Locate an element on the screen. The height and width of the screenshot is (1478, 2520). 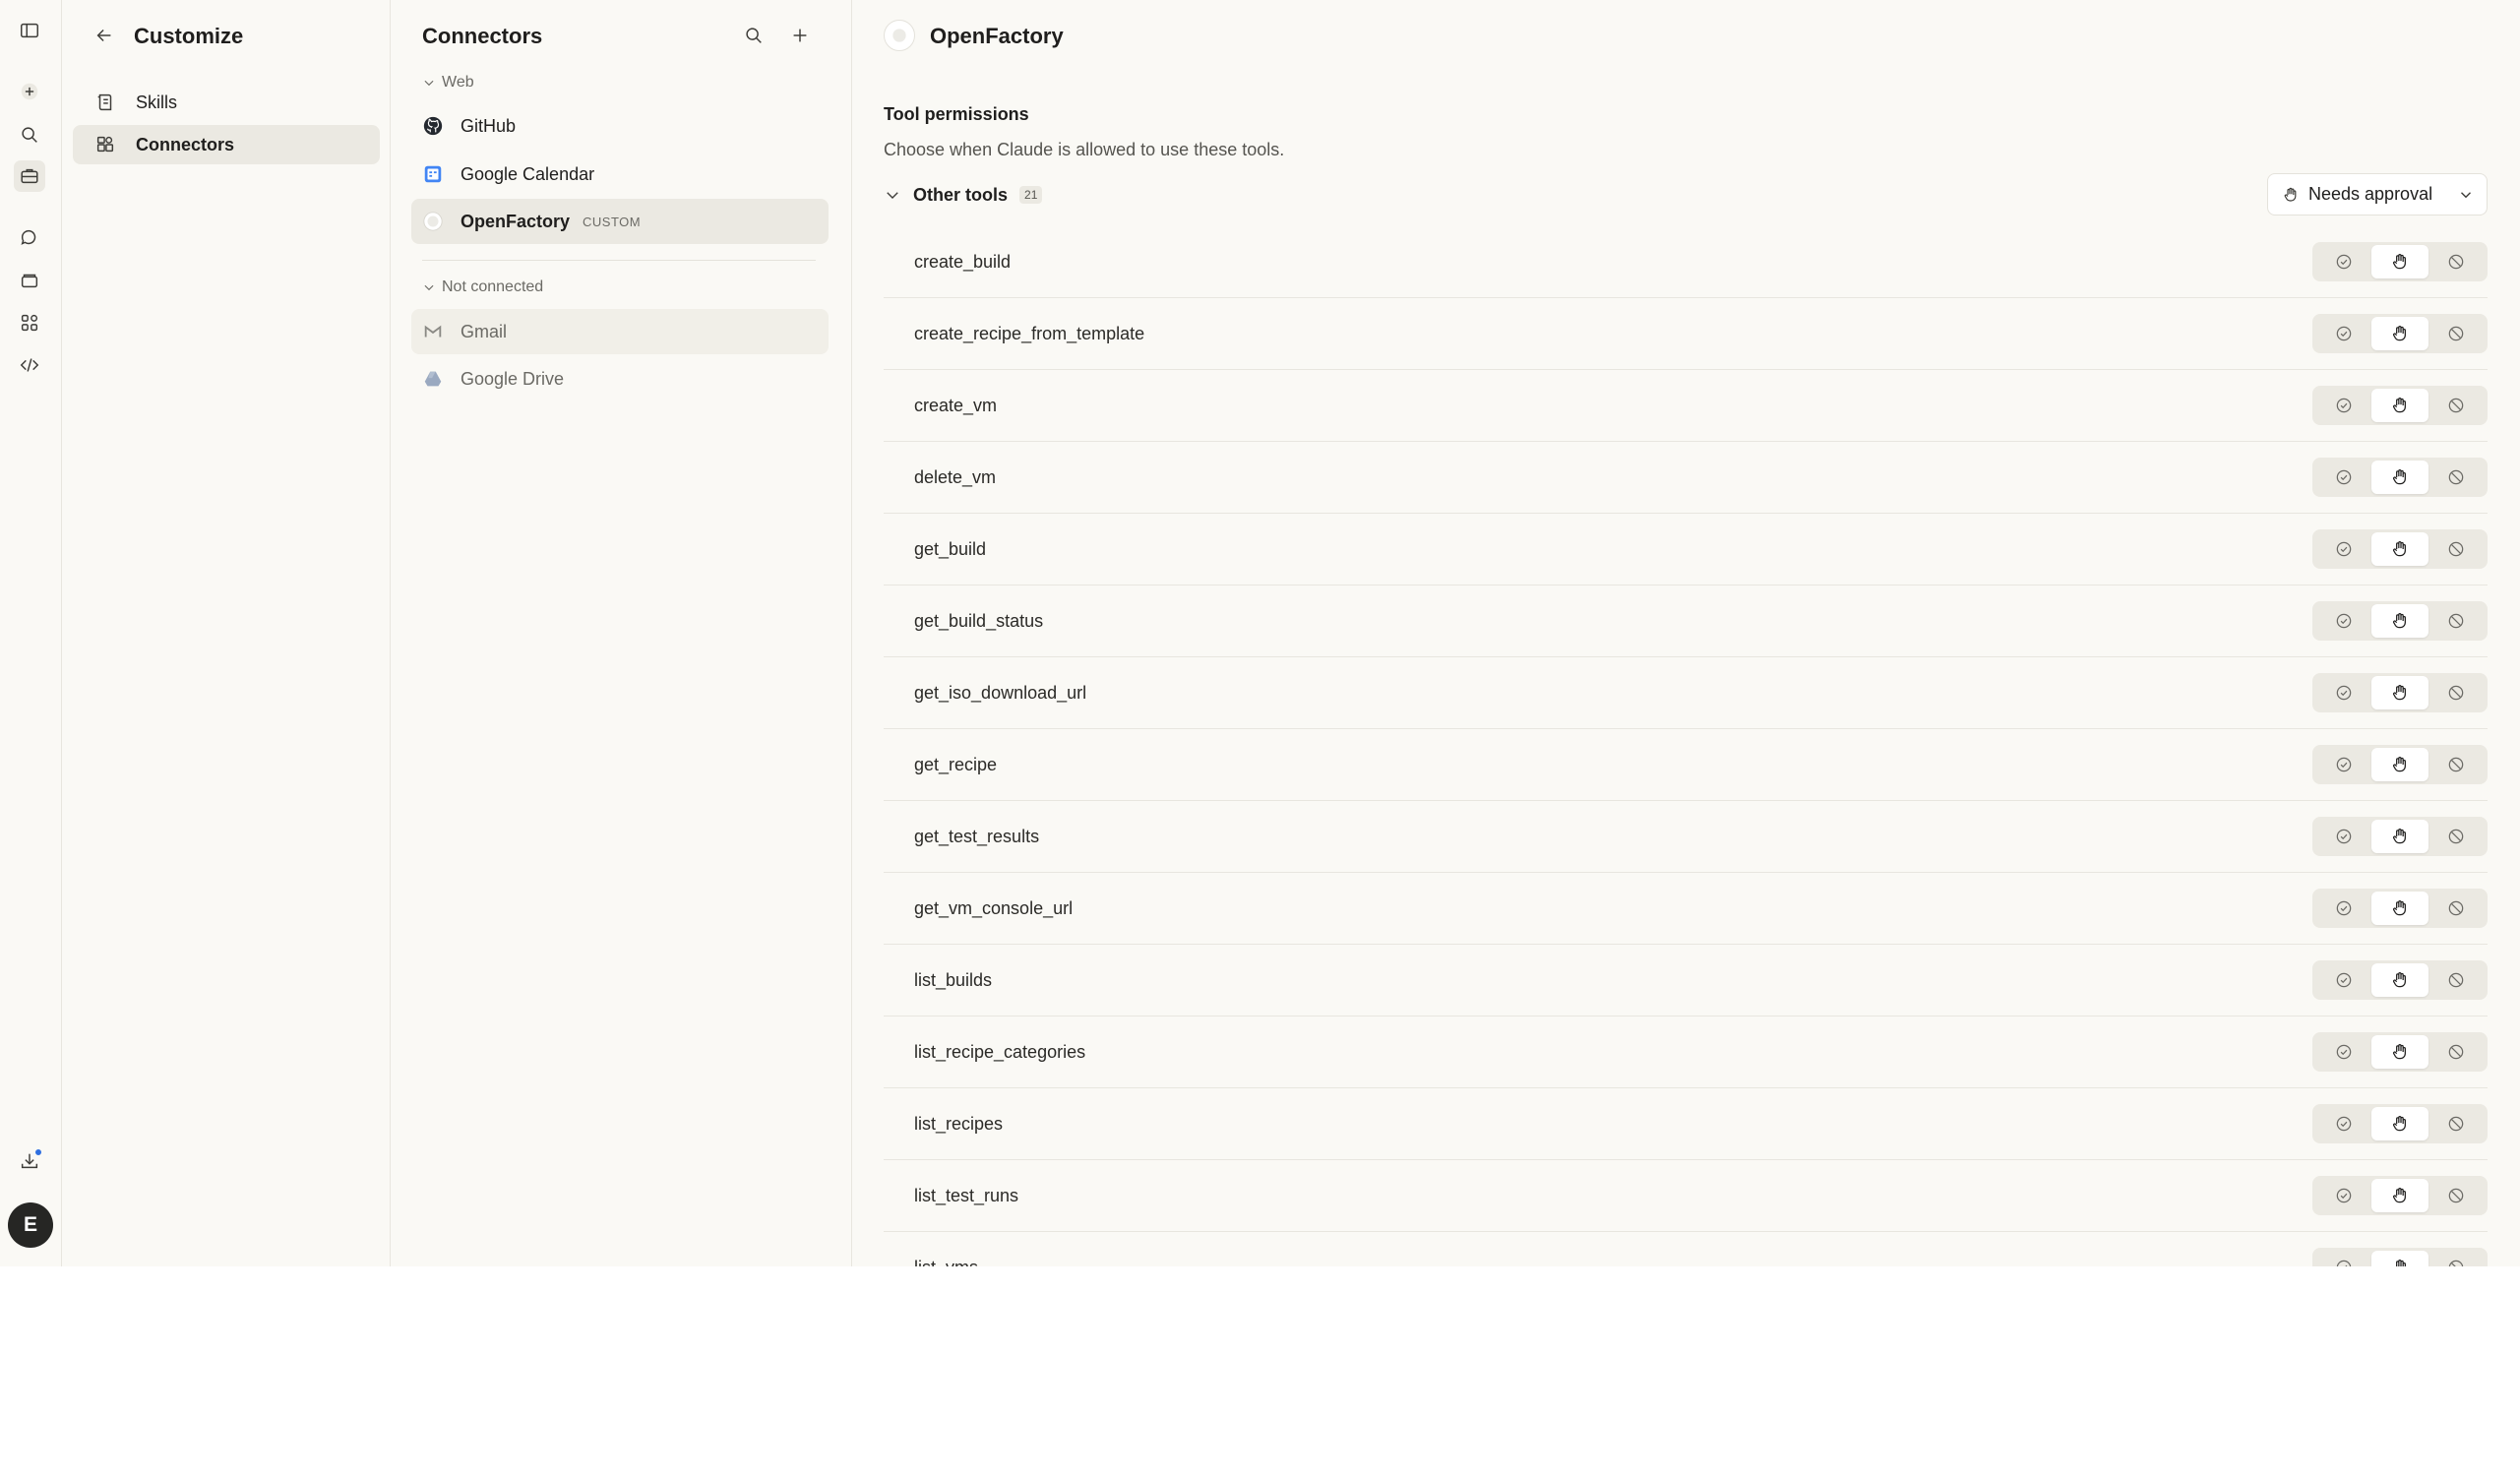
connectors-icon is located at coordinates (105, 144).